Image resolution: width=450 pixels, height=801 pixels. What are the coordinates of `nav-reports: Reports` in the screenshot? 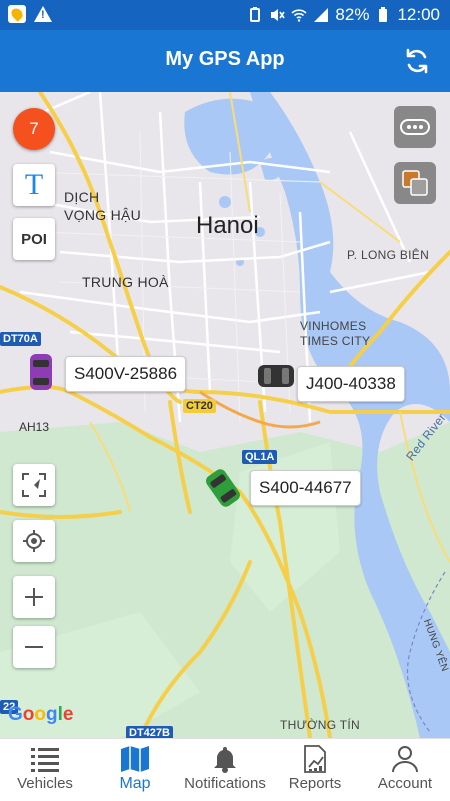 It's located at (315, 768).